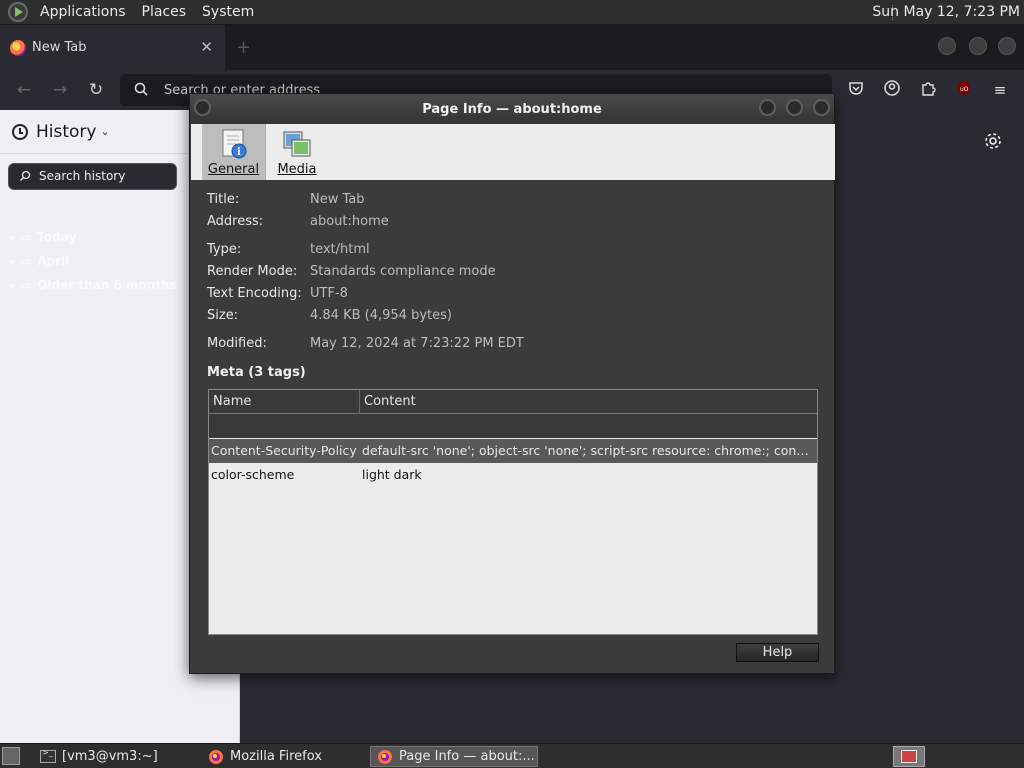 Image resolution: width=1024 pixels, height=768 pixels. Describe the element at coordinates (83, 12) in the screenshot. I see `menu-applications: Applications` at that location.